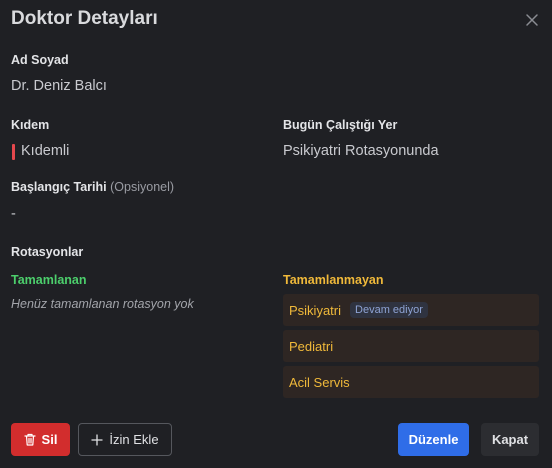 Image resolution: width=552 pixels, height=468 pixels. What do you see at coordinates (361, 151) in the screenshot?
I see `today-location-value: Psikiyatri Rotasyonunda` at bounding box center [361, 151].